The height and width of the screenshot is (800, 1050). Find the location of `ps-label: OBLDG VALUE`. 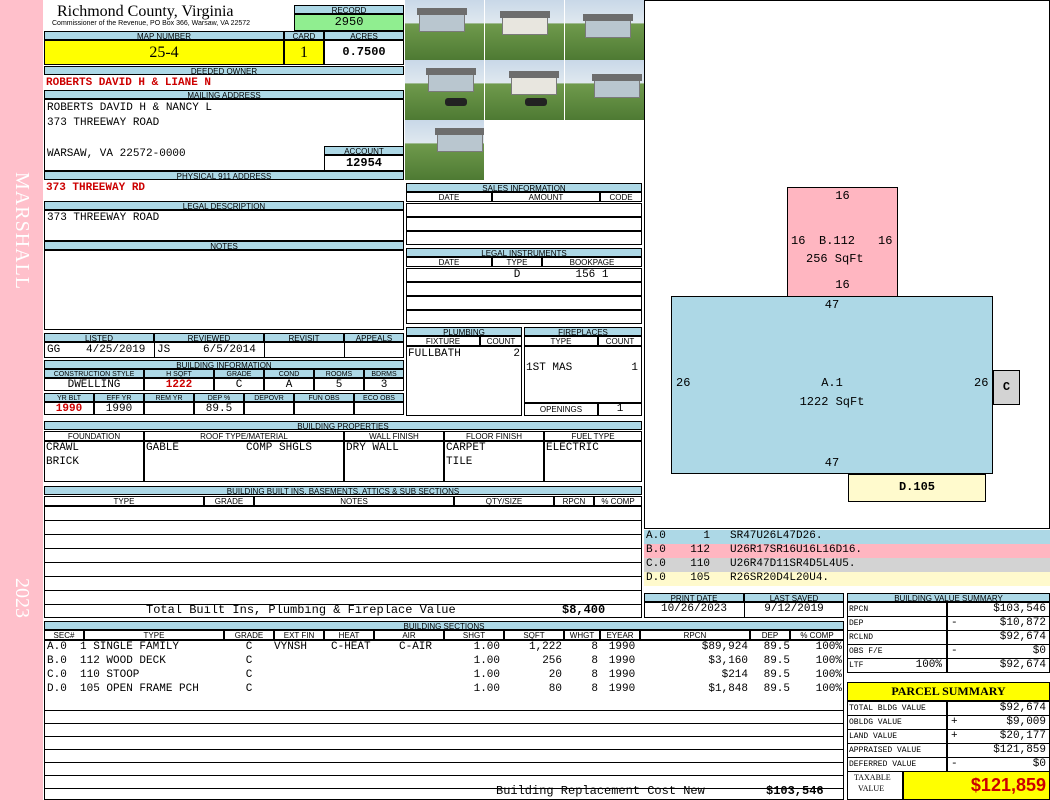

ps-label: OBLDG VALUE is located at coordinates (875, 722).